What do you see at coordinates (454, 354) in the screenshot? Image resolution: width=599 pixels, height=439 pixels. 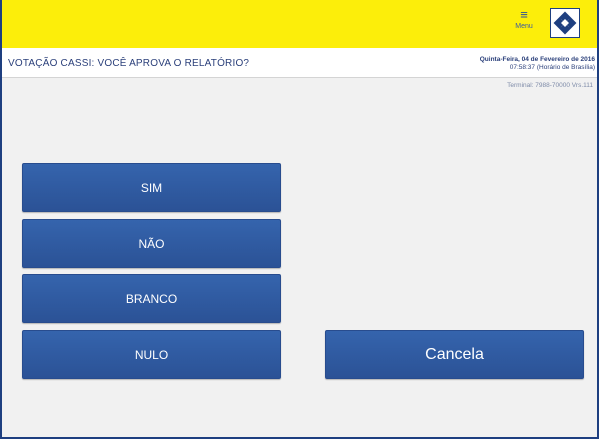 I see `cancel-button: Cancela` at bounding box center [454, 354].